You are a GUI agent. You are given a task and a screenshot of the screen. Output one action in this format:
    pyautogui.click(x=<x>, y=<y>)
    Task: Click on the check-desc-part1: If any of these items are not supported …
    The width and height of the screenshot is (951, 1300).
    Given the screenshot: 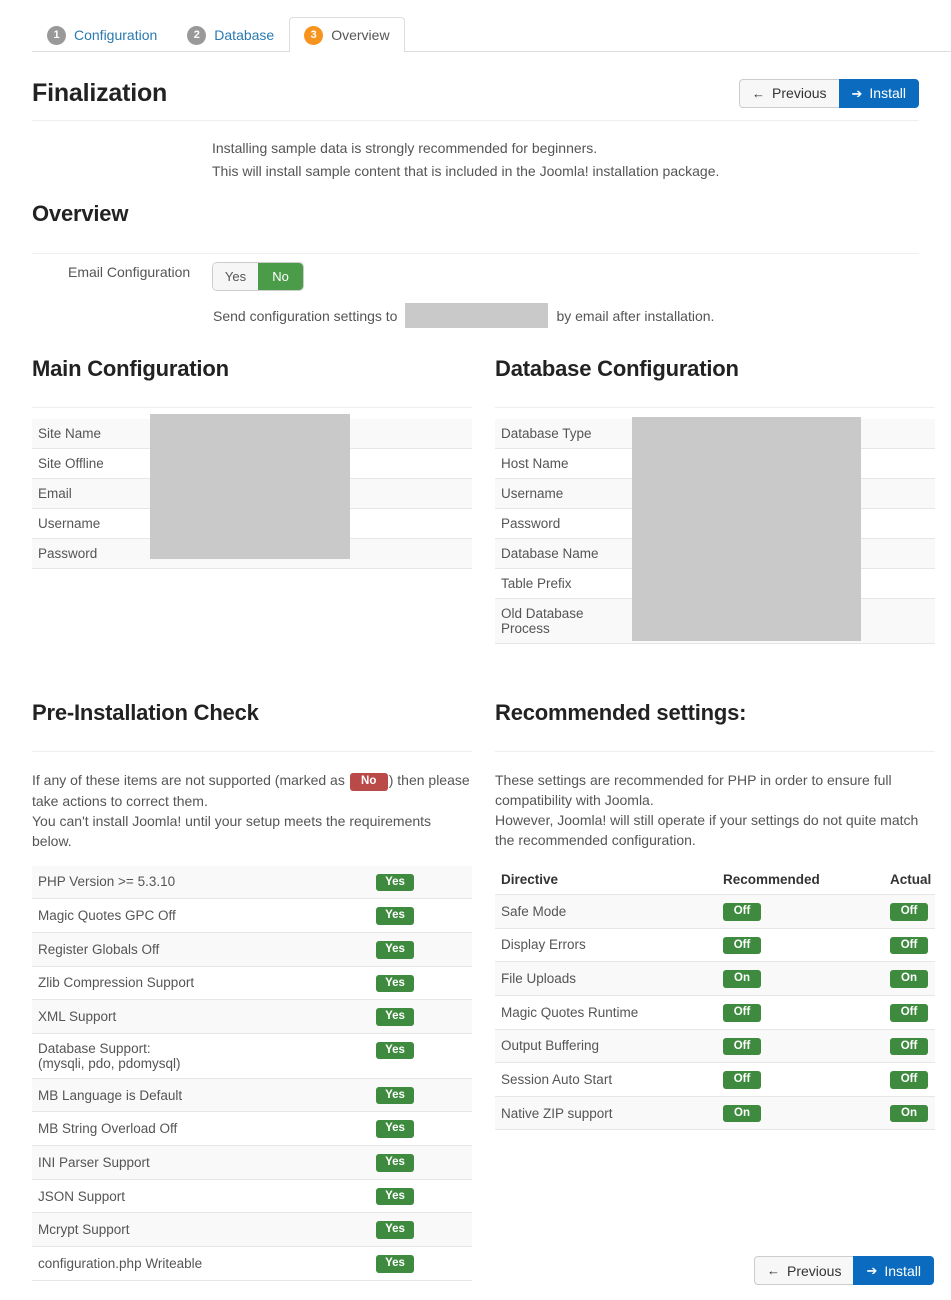 What is the action you would take?
    pyautogui.click(x=188, y=780)
    